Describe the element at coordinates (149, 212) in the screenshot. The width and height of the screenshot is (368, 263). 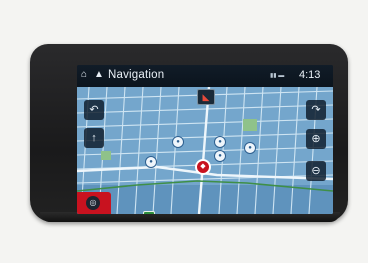
I see `highway-shield` at that location.